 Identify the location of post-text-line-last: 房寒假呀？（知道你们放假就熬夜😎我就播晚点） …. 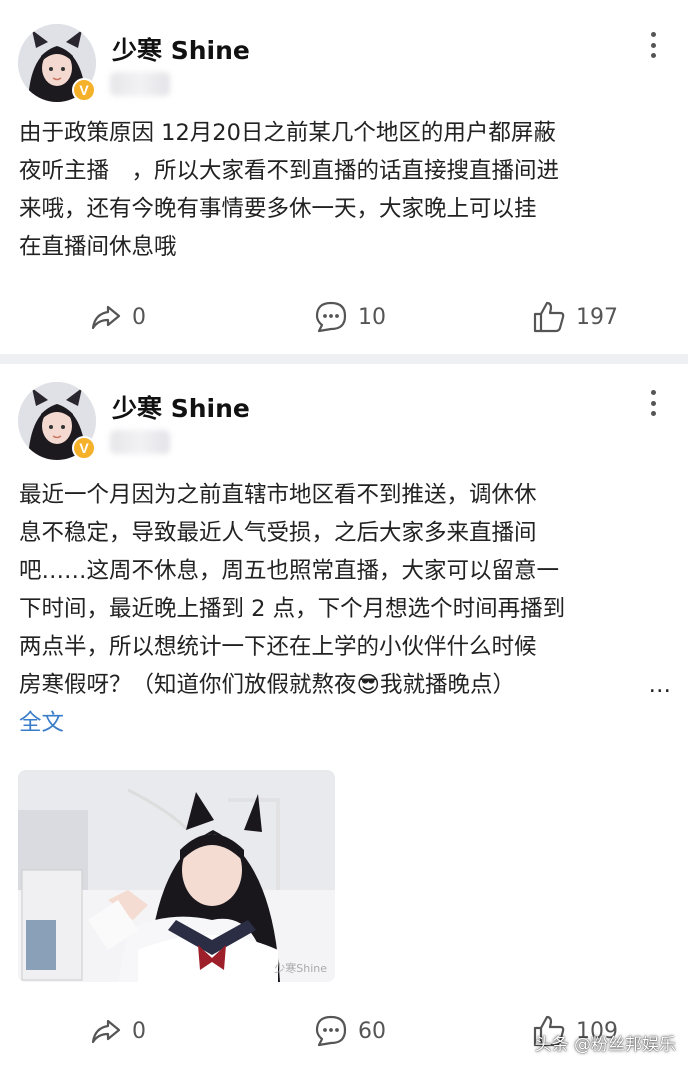
(345, 685).